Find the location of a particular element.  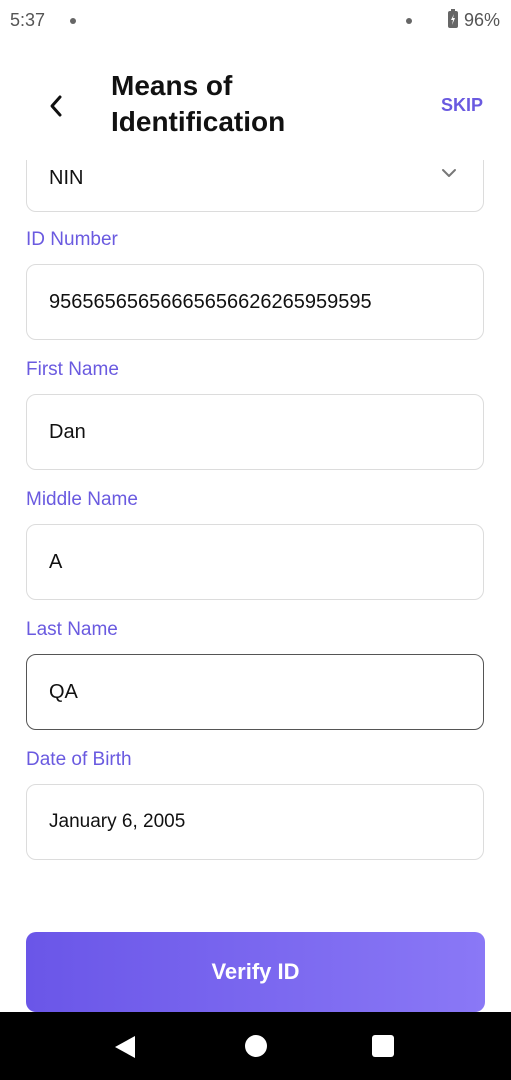

last-name-field: QA is located at coordinates (255, 692).